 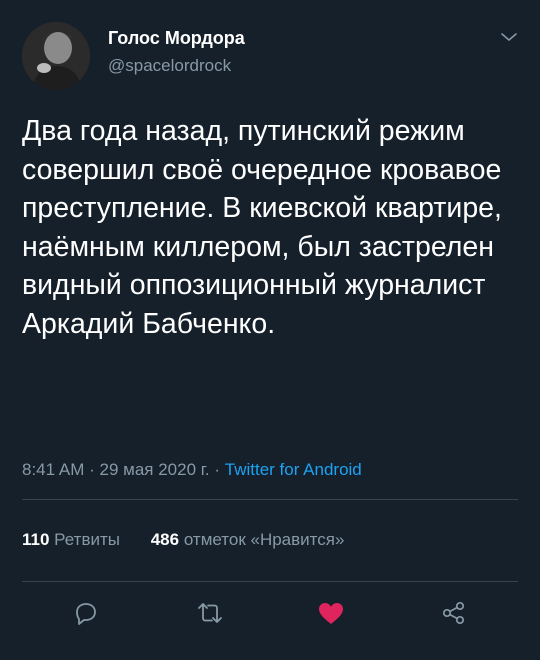 What do you see at coordinates (87, 539) in the screenshot?
I see `retweets-label: Ретвиты` at bounding box center [87, 539].